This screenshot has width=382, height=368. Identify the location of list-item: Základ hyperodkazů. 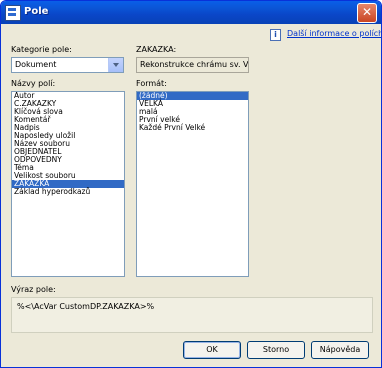
(68, 192).